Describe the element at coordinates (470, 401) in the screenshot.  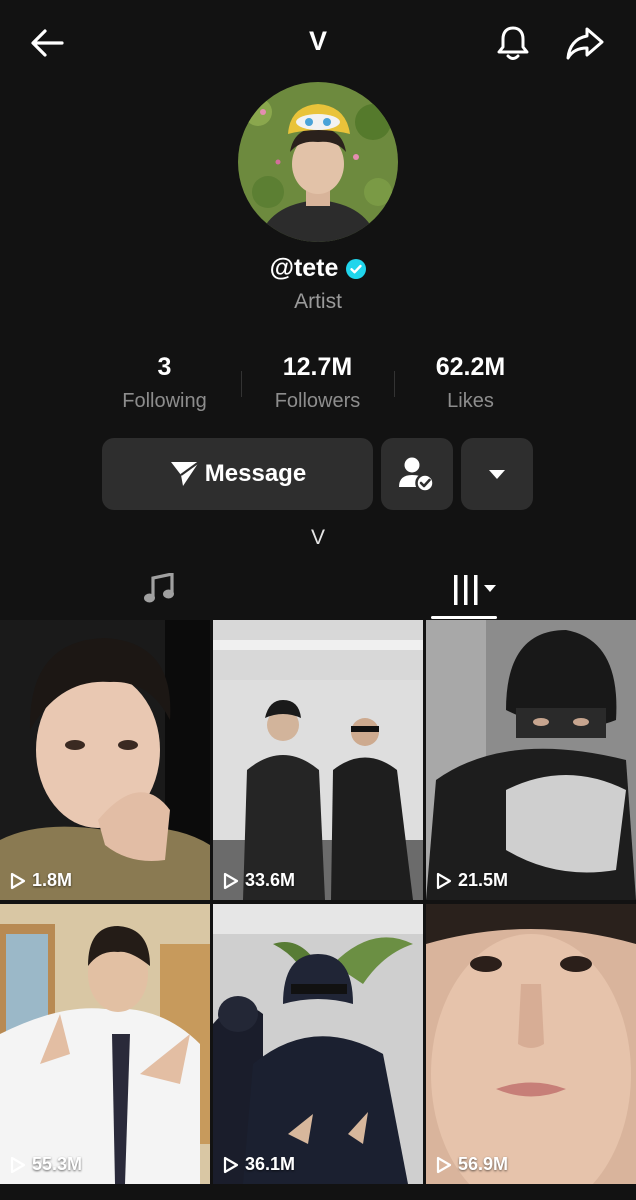
I see `stat-label: Likes` at that location.